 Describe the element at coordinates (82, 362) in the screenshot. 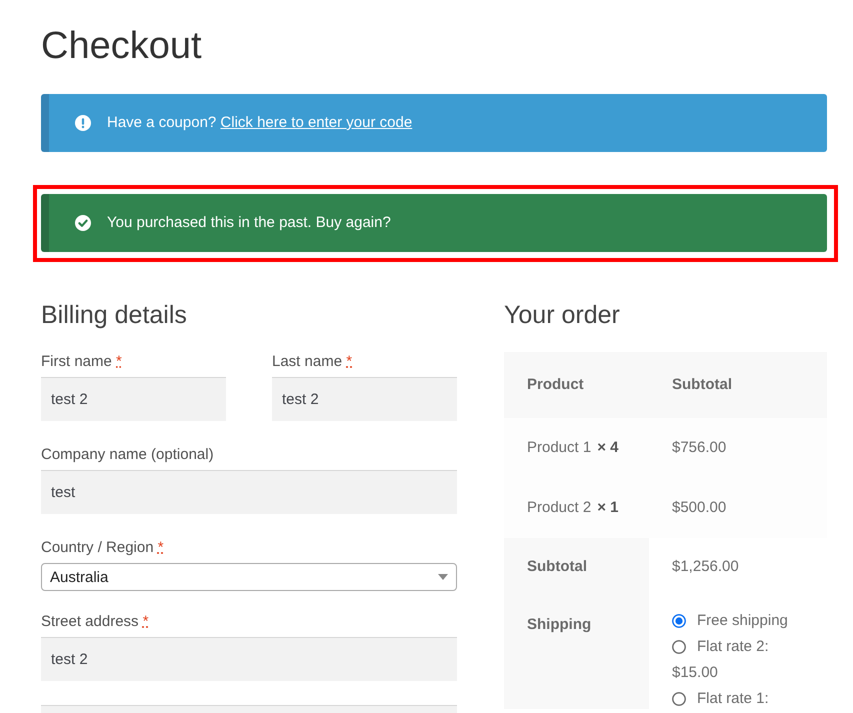

I see `field-label: First name *` at that location.